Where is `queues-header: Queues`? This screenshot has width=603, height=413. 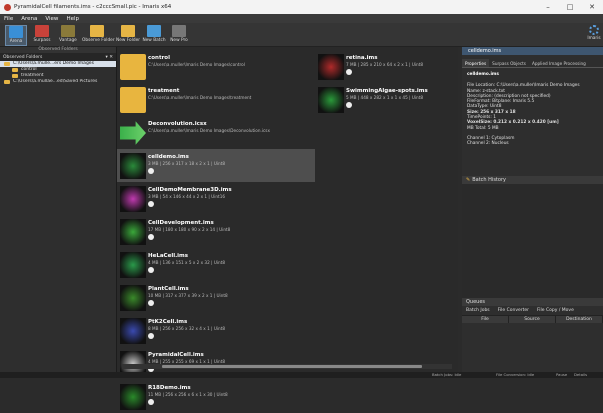 queues-header: Queues is located at coordinates (532, 302).